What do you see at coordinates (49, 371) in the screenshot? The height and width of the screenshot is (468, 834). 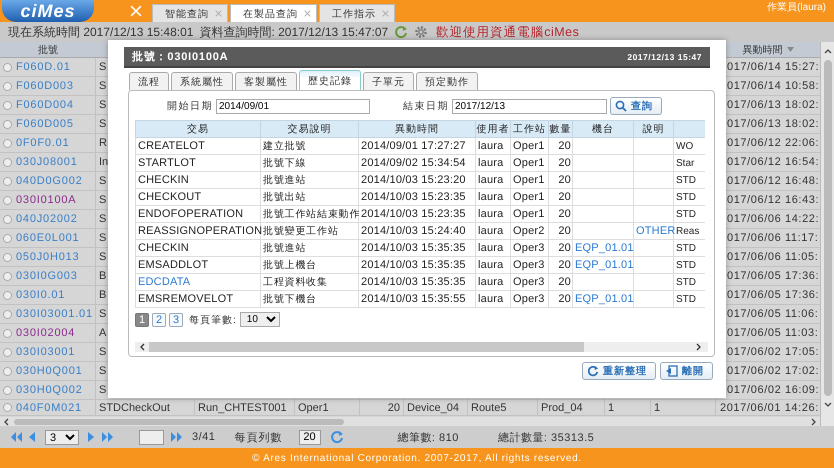 I see `lot-link: 030H0Q001` at bounding box center [49, 371].